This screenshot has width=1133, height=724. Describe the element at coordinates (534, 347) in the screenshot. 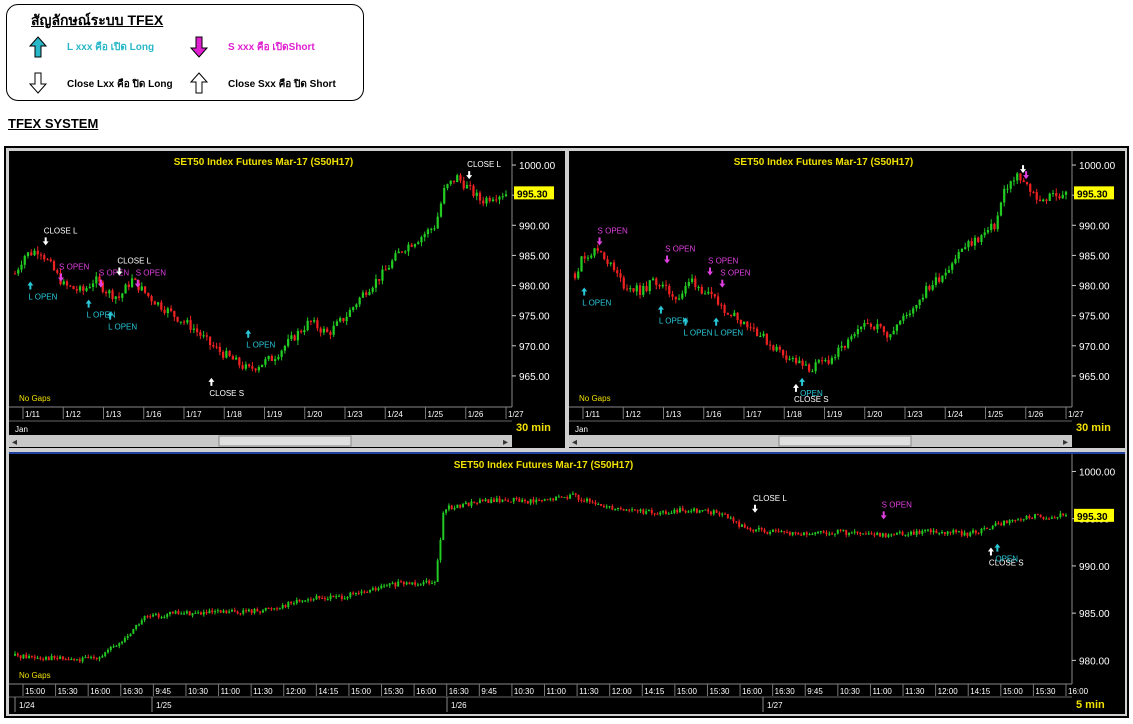

I see `y-tick-label: 970.00` at that location.